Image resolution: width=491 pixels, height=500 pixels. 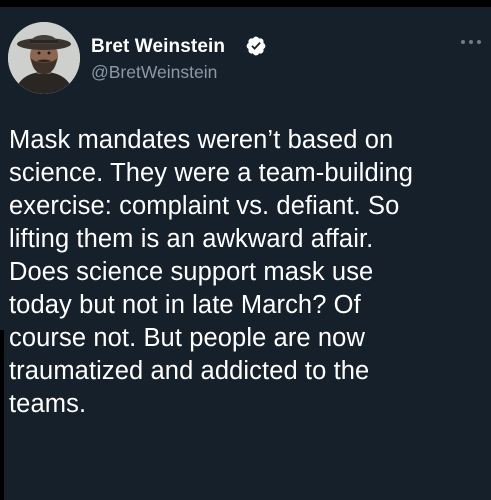 I want to click on verified-badge-icon, so click(x=256, y=46).